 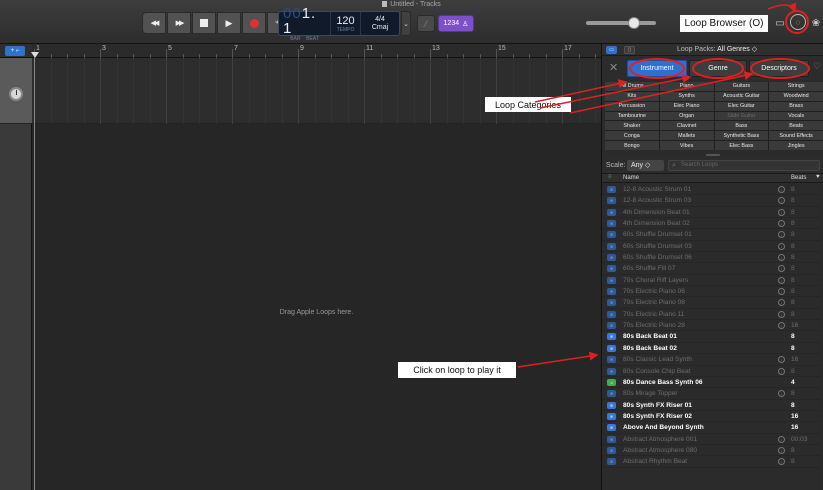 I want to click on master-volume-slider, so click(x=621, y=23).